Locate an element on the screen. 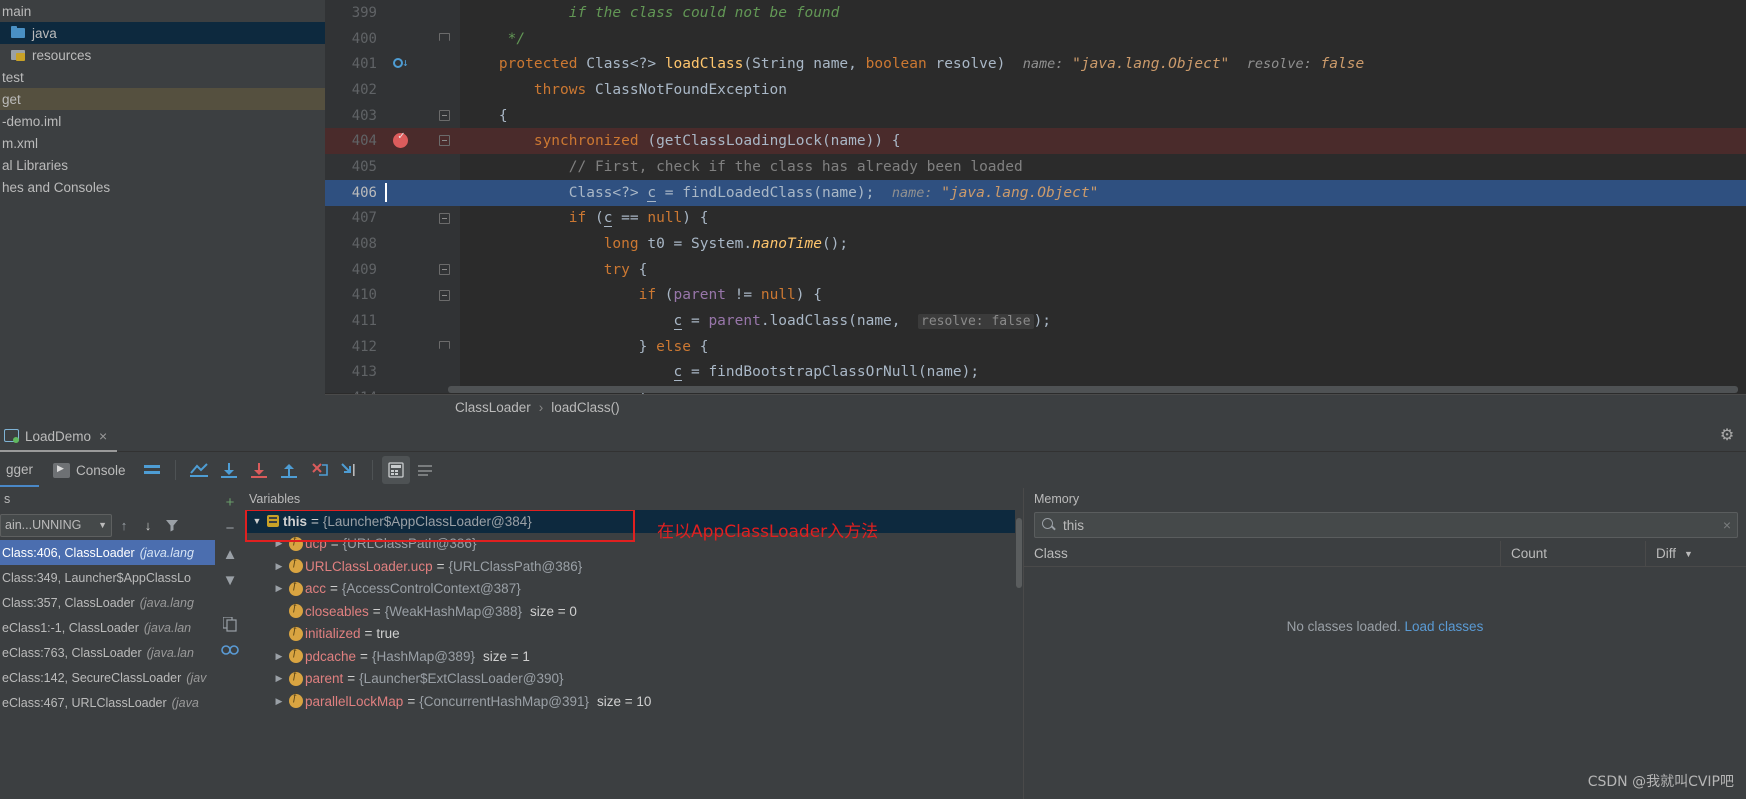 This screenshot has height=799, width=1746. project-tree-item: m.xml is located at coordinates (162, 143).